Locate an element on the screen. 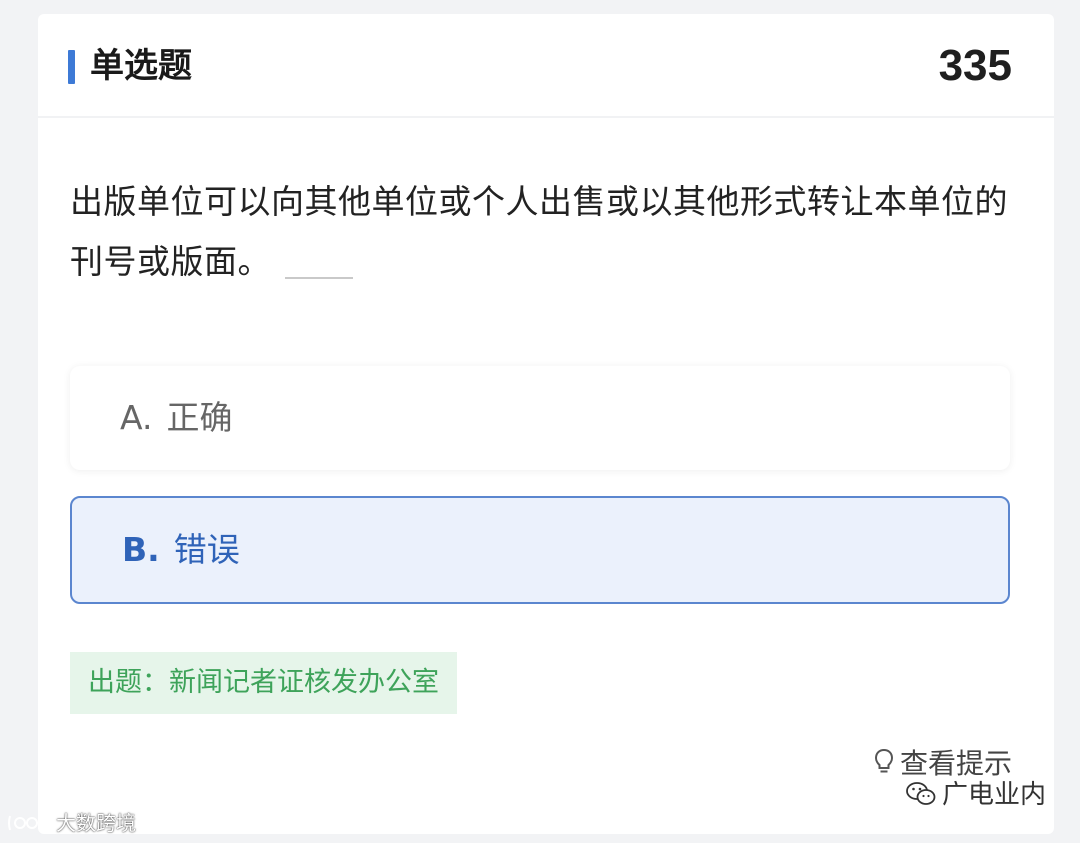  option-b-content: B. 错误 is located at coordinates (181, 550).